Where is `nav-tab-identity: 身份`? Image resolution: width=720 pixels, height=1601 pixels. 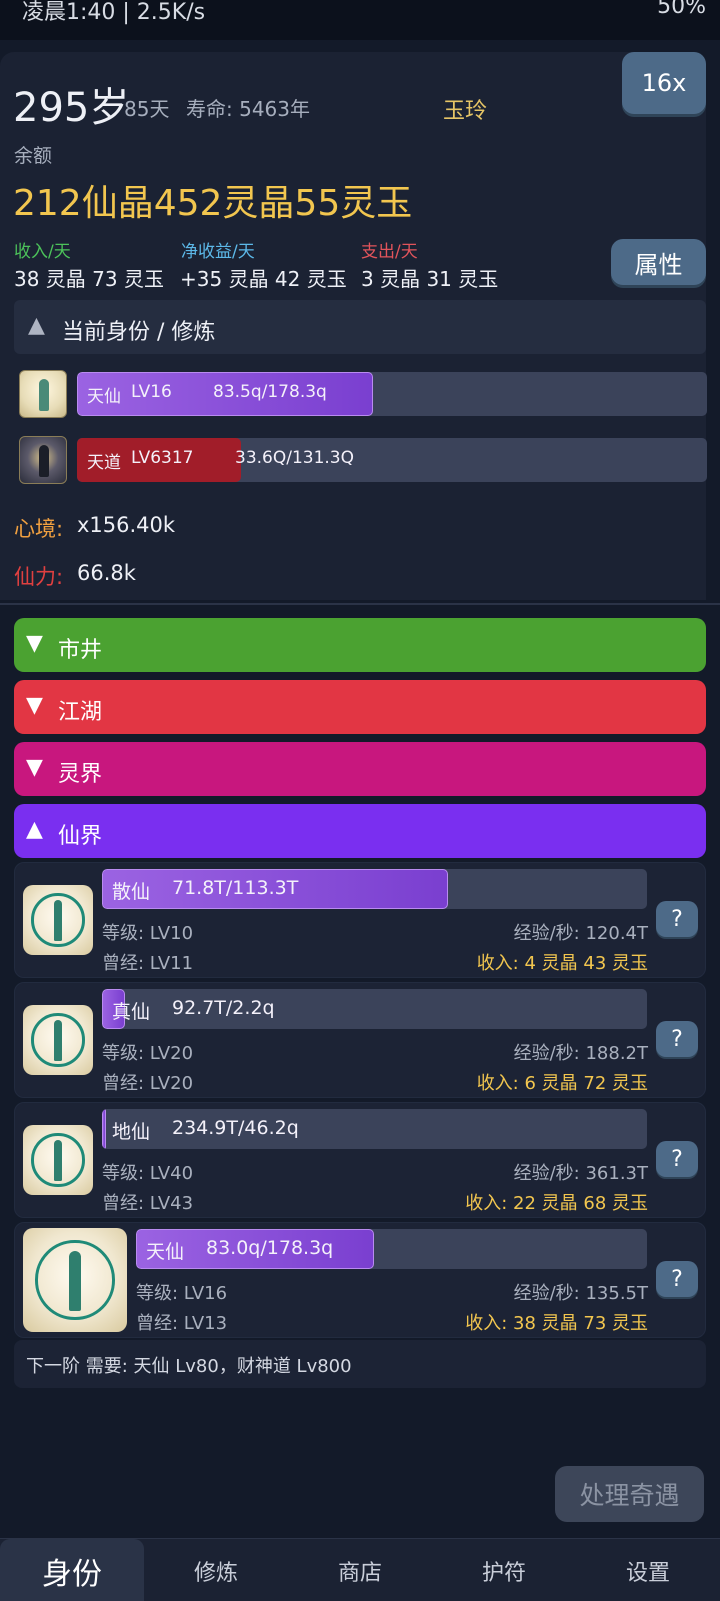 nav-tab-identity: 身份 is located at coordinates (72, 1570).